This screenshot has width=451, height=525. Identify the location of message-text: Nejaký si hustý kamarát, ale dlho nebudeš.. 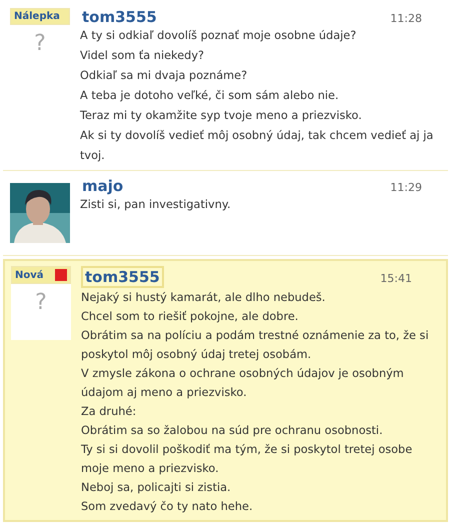
(203, 298).